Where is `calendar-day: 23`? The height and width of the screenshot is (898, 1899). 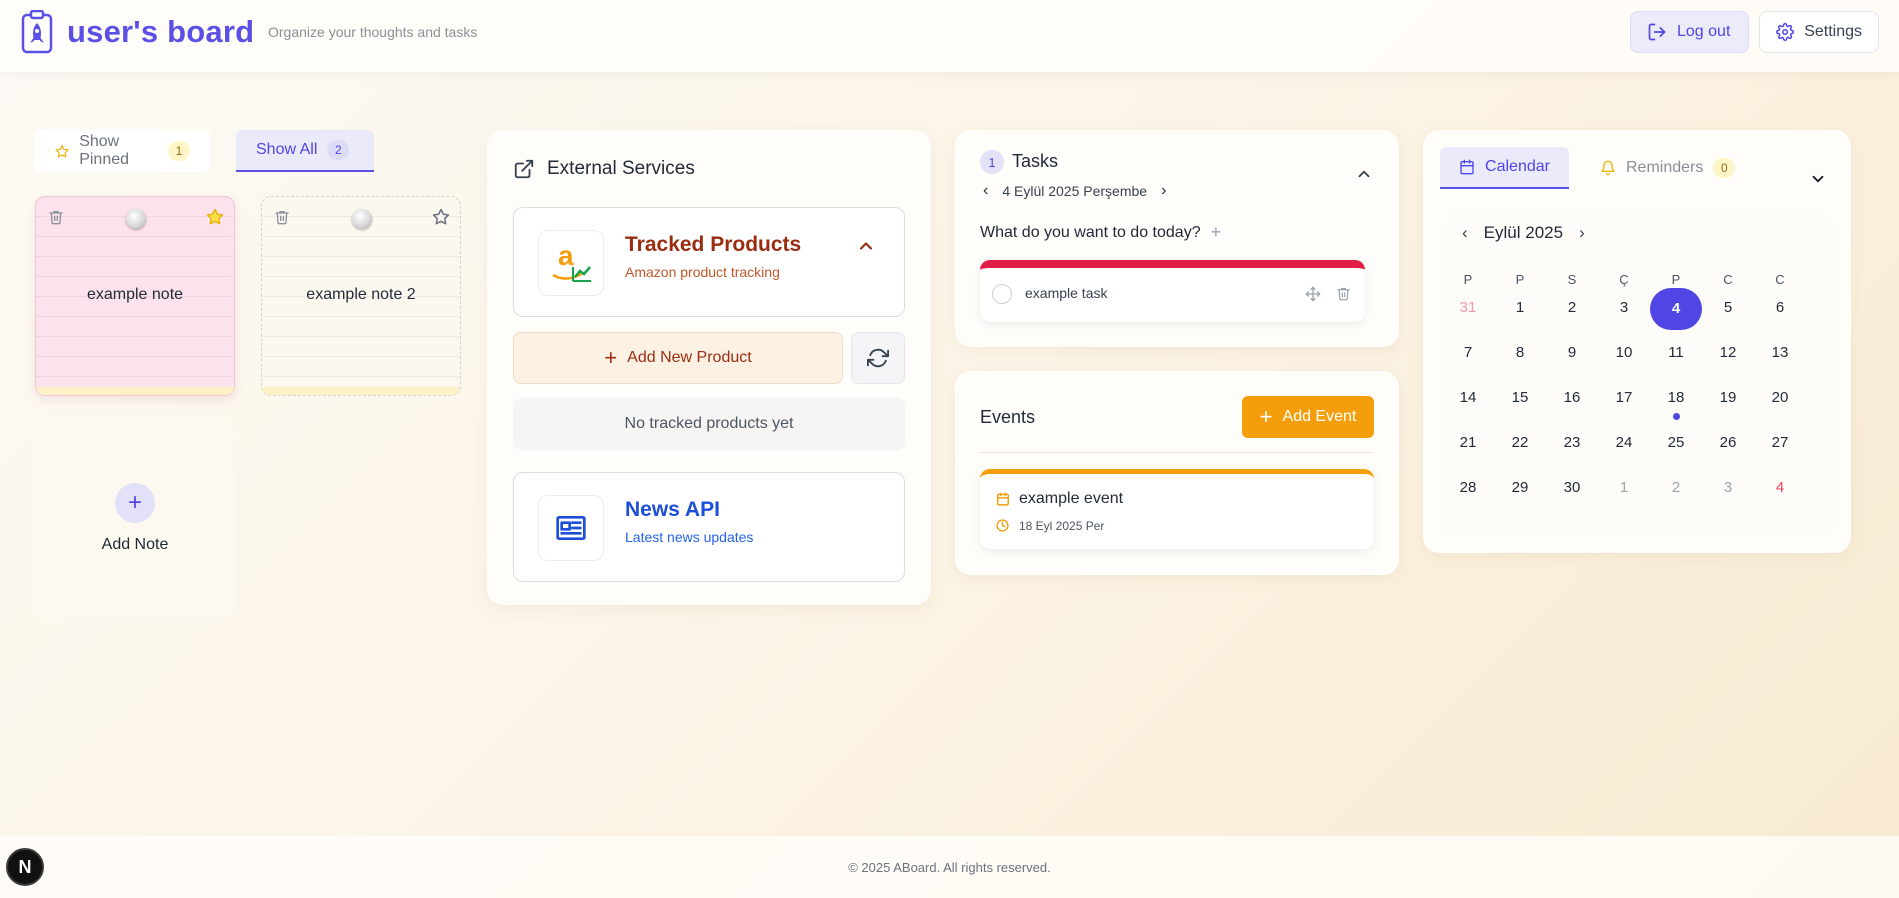 calendar-day: 23 is located at coordinates (1572, 443).